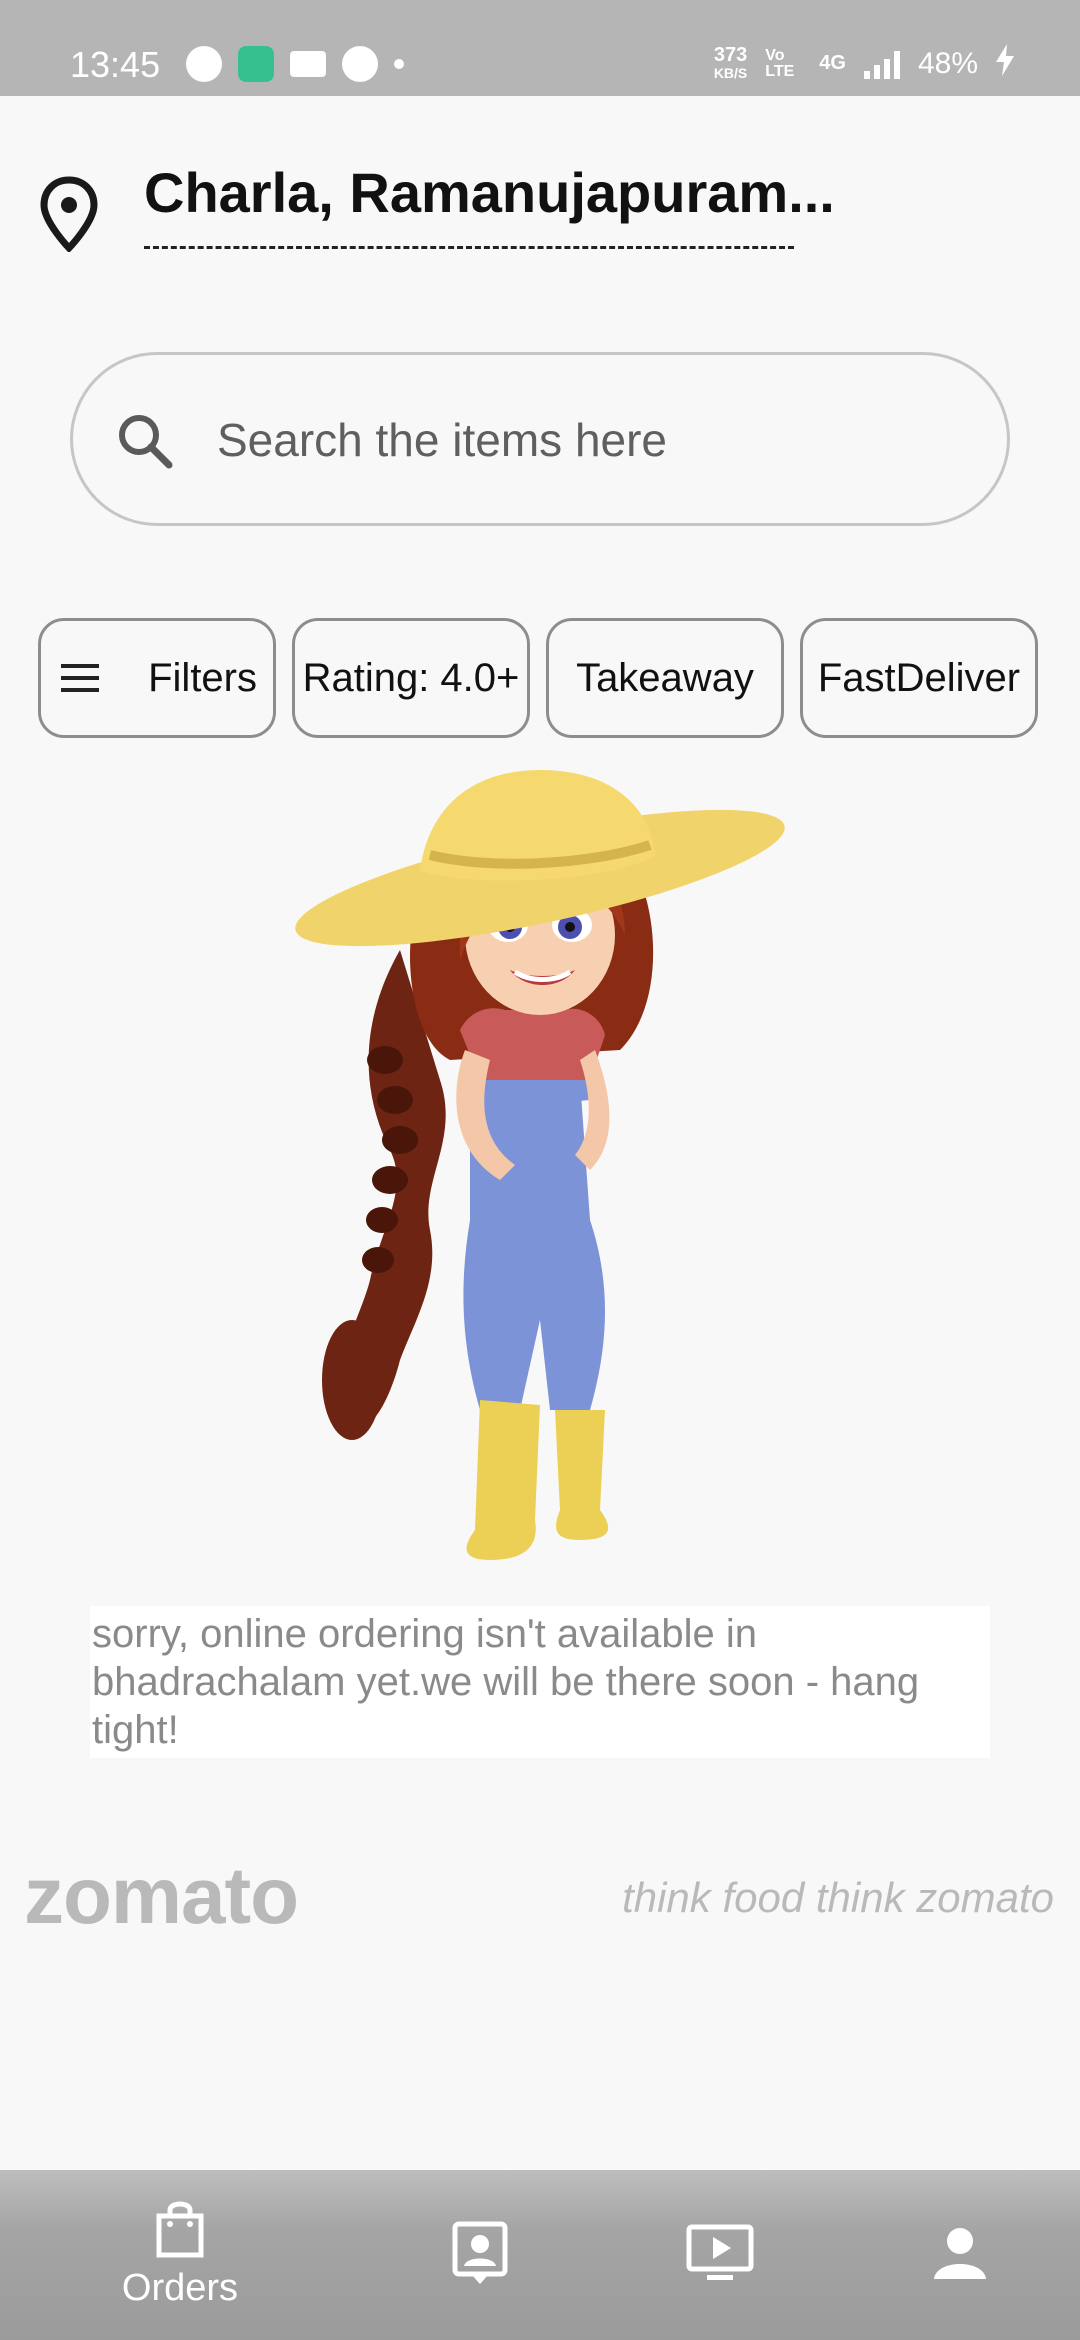 This screenshot has height=2340, width=1080. What do you see at coordinates (308, 64) in the screenshot?
I see `mail-icon` at bounding box center [308, 64].